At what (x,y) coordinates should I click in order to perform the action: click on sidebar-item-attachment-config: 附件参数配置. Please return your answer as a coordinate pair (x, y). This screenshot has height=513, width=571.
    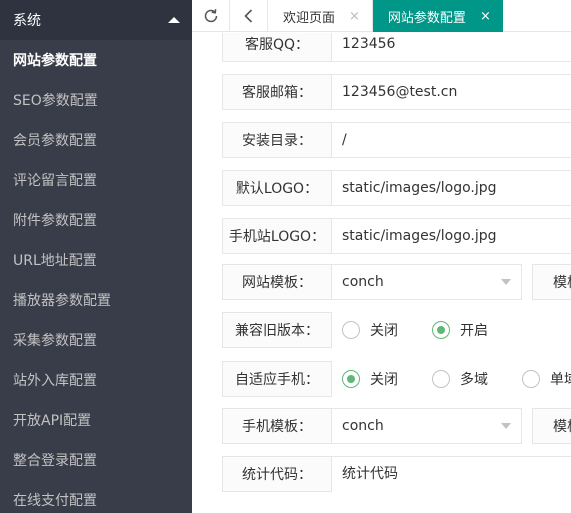
    Looking at the image, I should click on (96, 220).